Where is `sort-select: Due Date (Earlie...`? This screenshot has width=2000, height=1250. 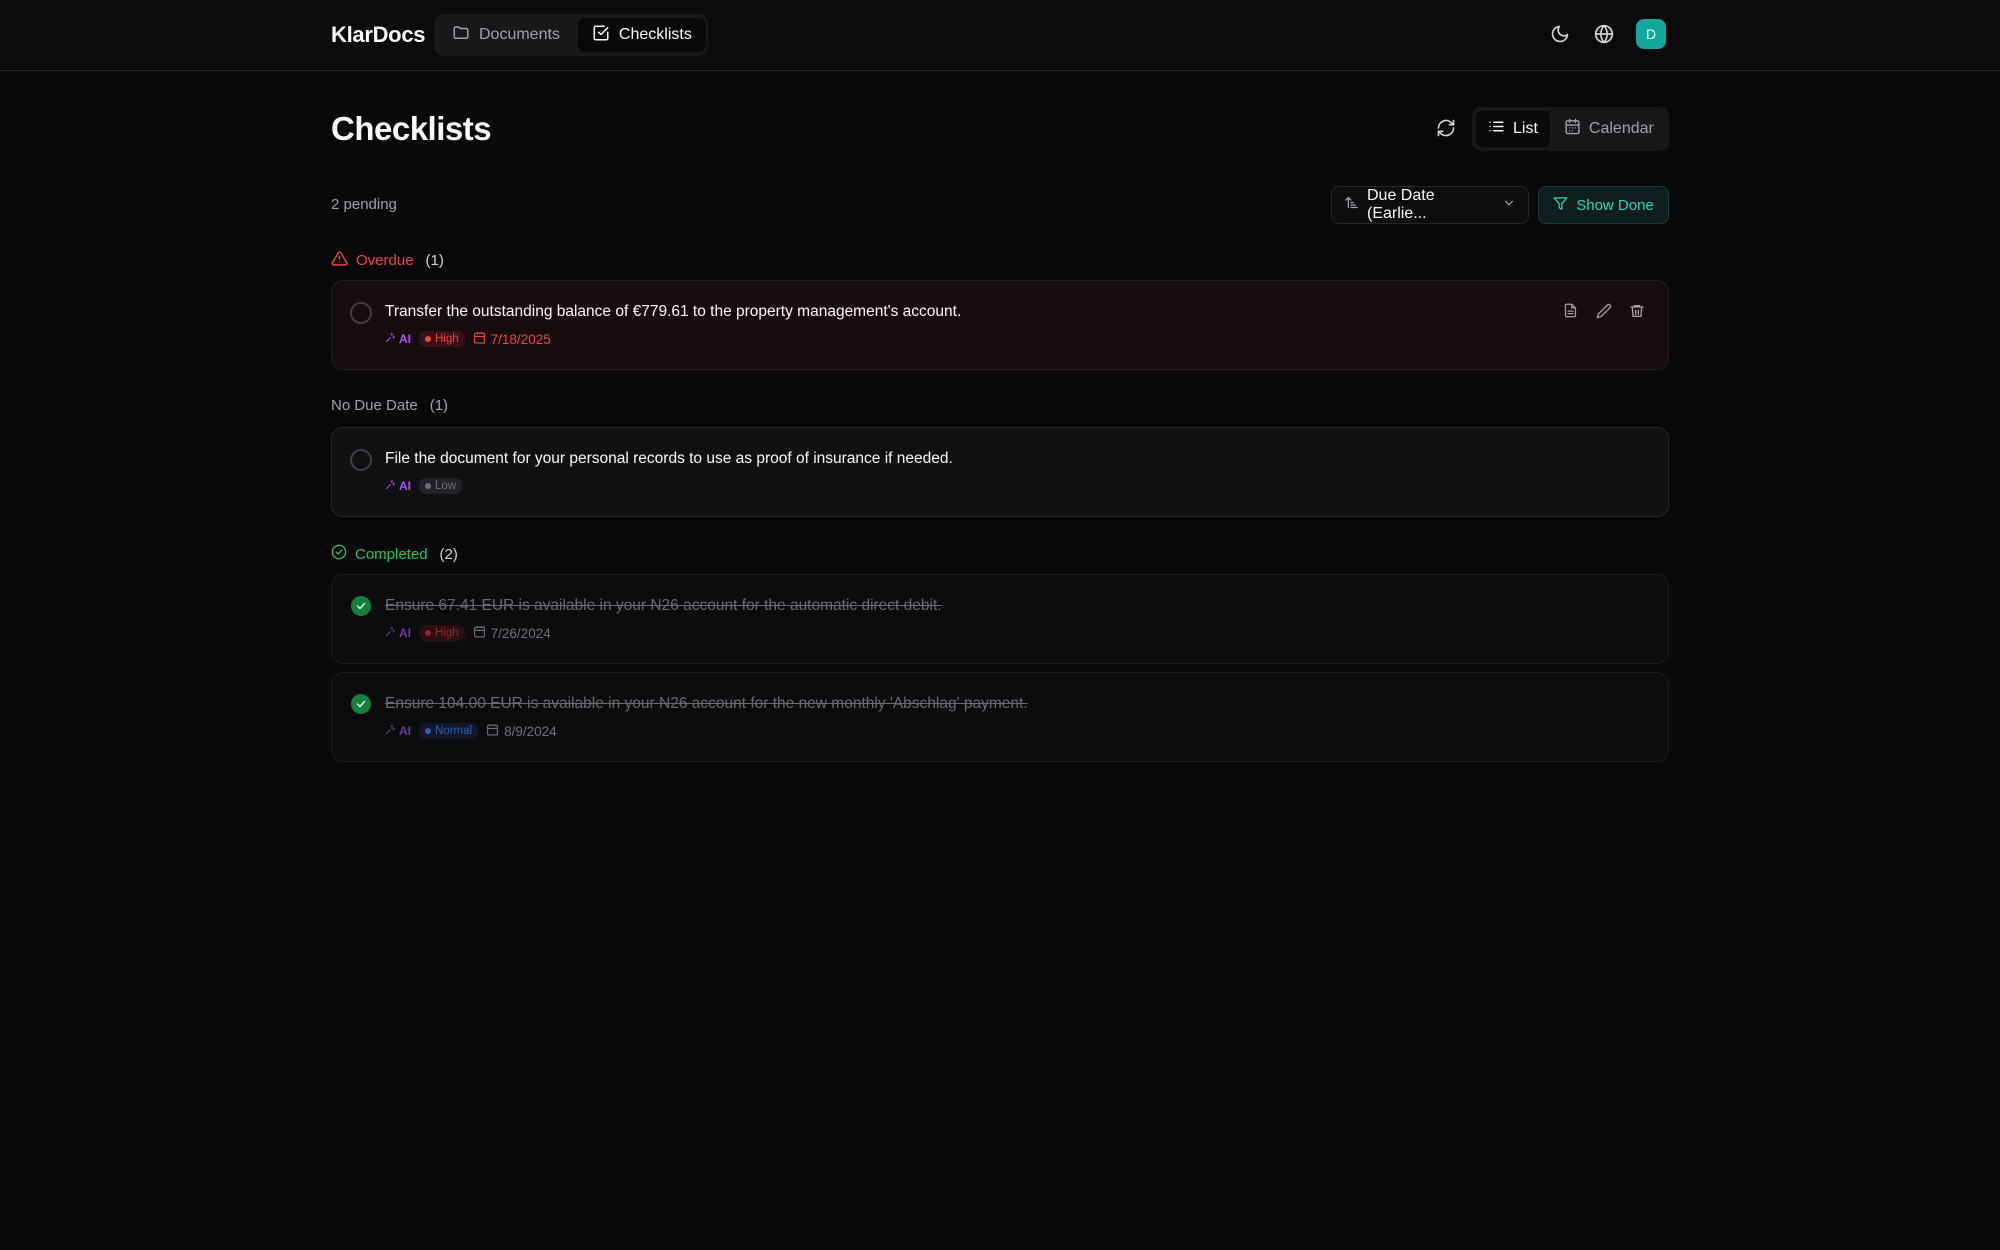
sort-select: Due Date (Earlie... is located at coordinates (1430, 205).